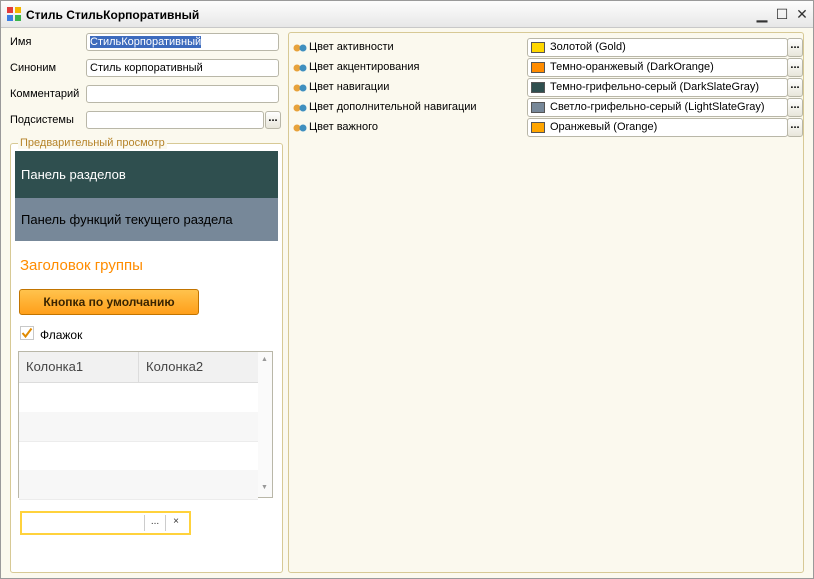 This screenshot has height=579, width=814. I want to click on sample-clear-button: ×, so click(175, 523).